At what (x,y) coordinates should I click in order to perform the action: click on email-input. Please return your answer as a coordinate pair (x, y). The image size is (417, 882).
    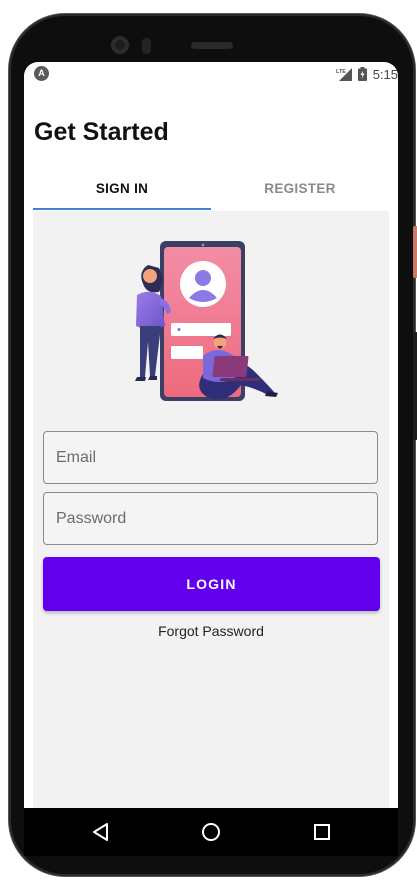
    Looking at the image, I should click on (210, 457).